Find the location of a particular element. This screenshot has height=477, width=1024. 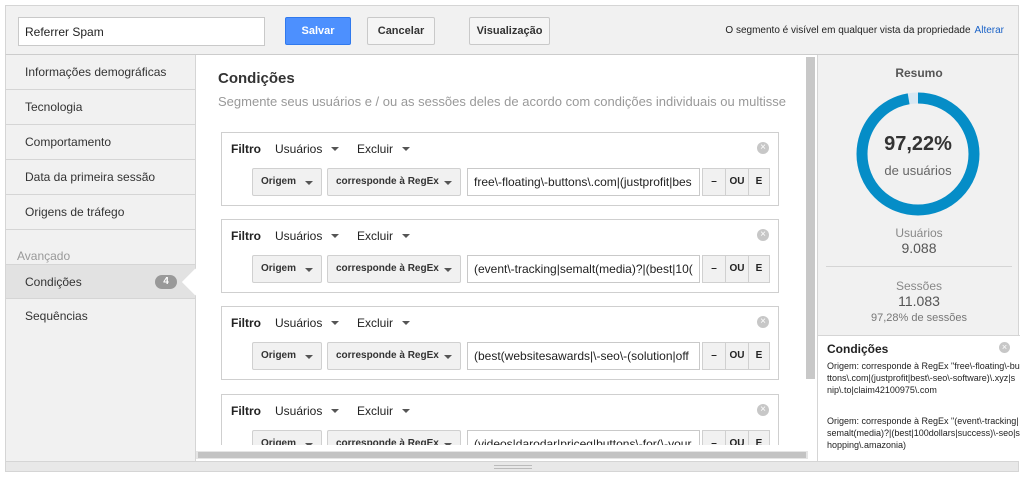

sidebar-item-behavior: Comportamento is located at coordinates (100, 142).